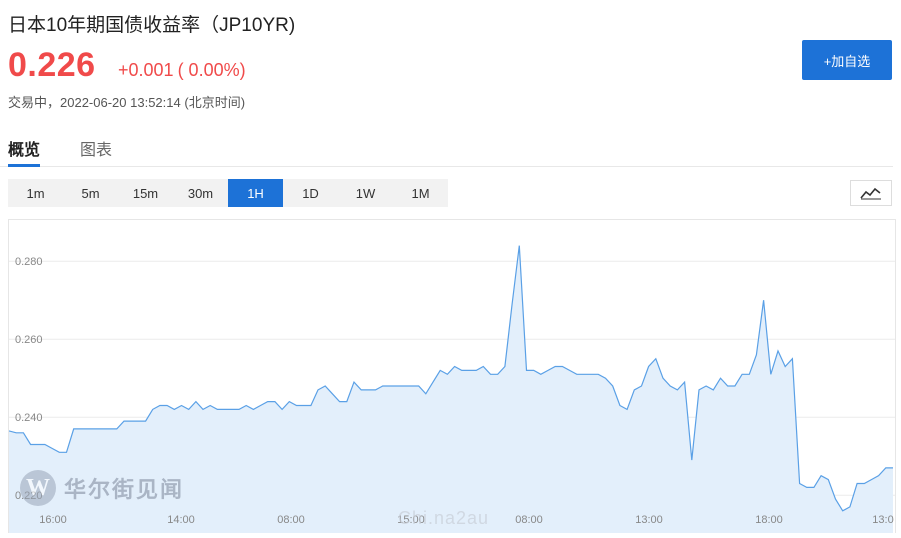 This screenshot has height=538, width=901. What do you see at coordinates (35, 193) in the screenshot?
I see `period-1m-button: 1m` at bounding box center [35, 193].